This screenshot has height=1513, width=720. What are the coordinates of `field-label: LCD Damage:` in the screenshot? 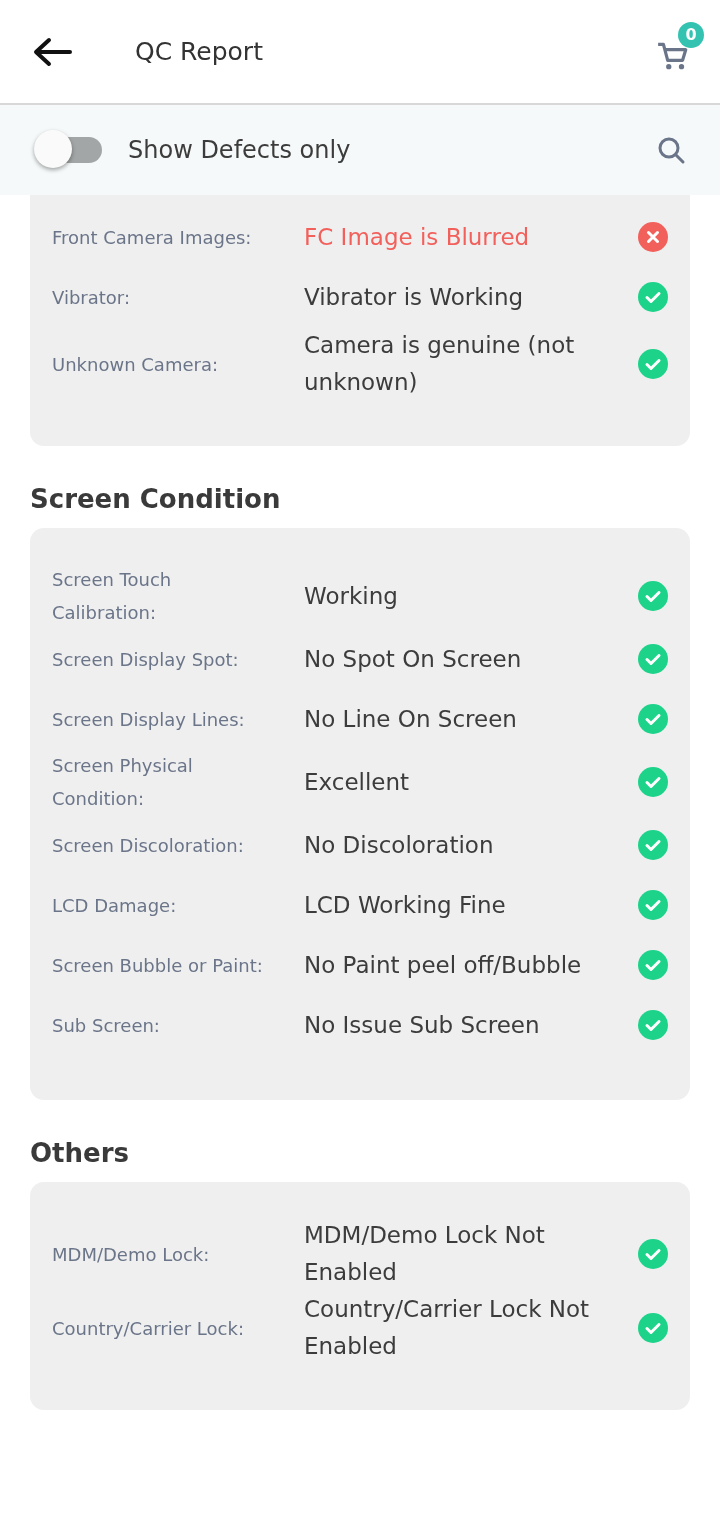 It's located at (115, 905).